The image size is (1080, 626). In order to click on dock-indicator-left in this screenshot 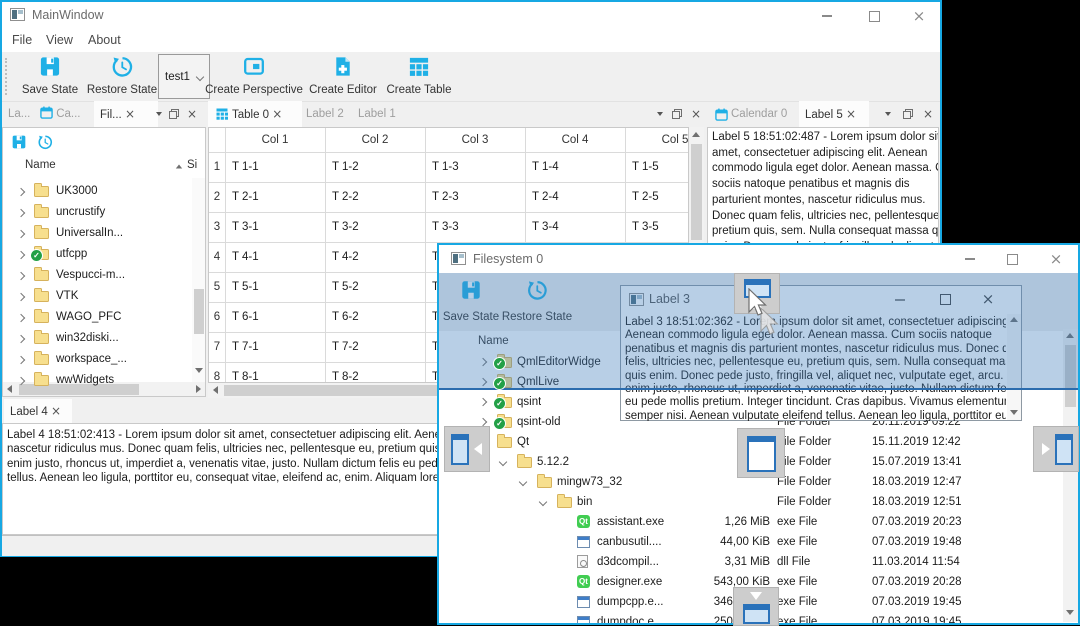, I will do `click(467, 449)`.